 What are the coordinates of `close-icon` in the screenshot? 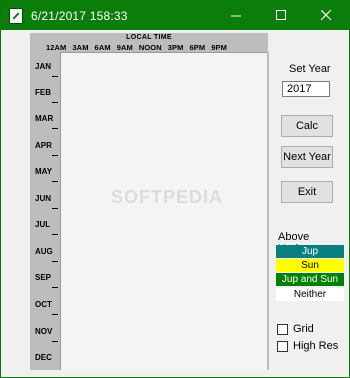 It's located at (326, 15).